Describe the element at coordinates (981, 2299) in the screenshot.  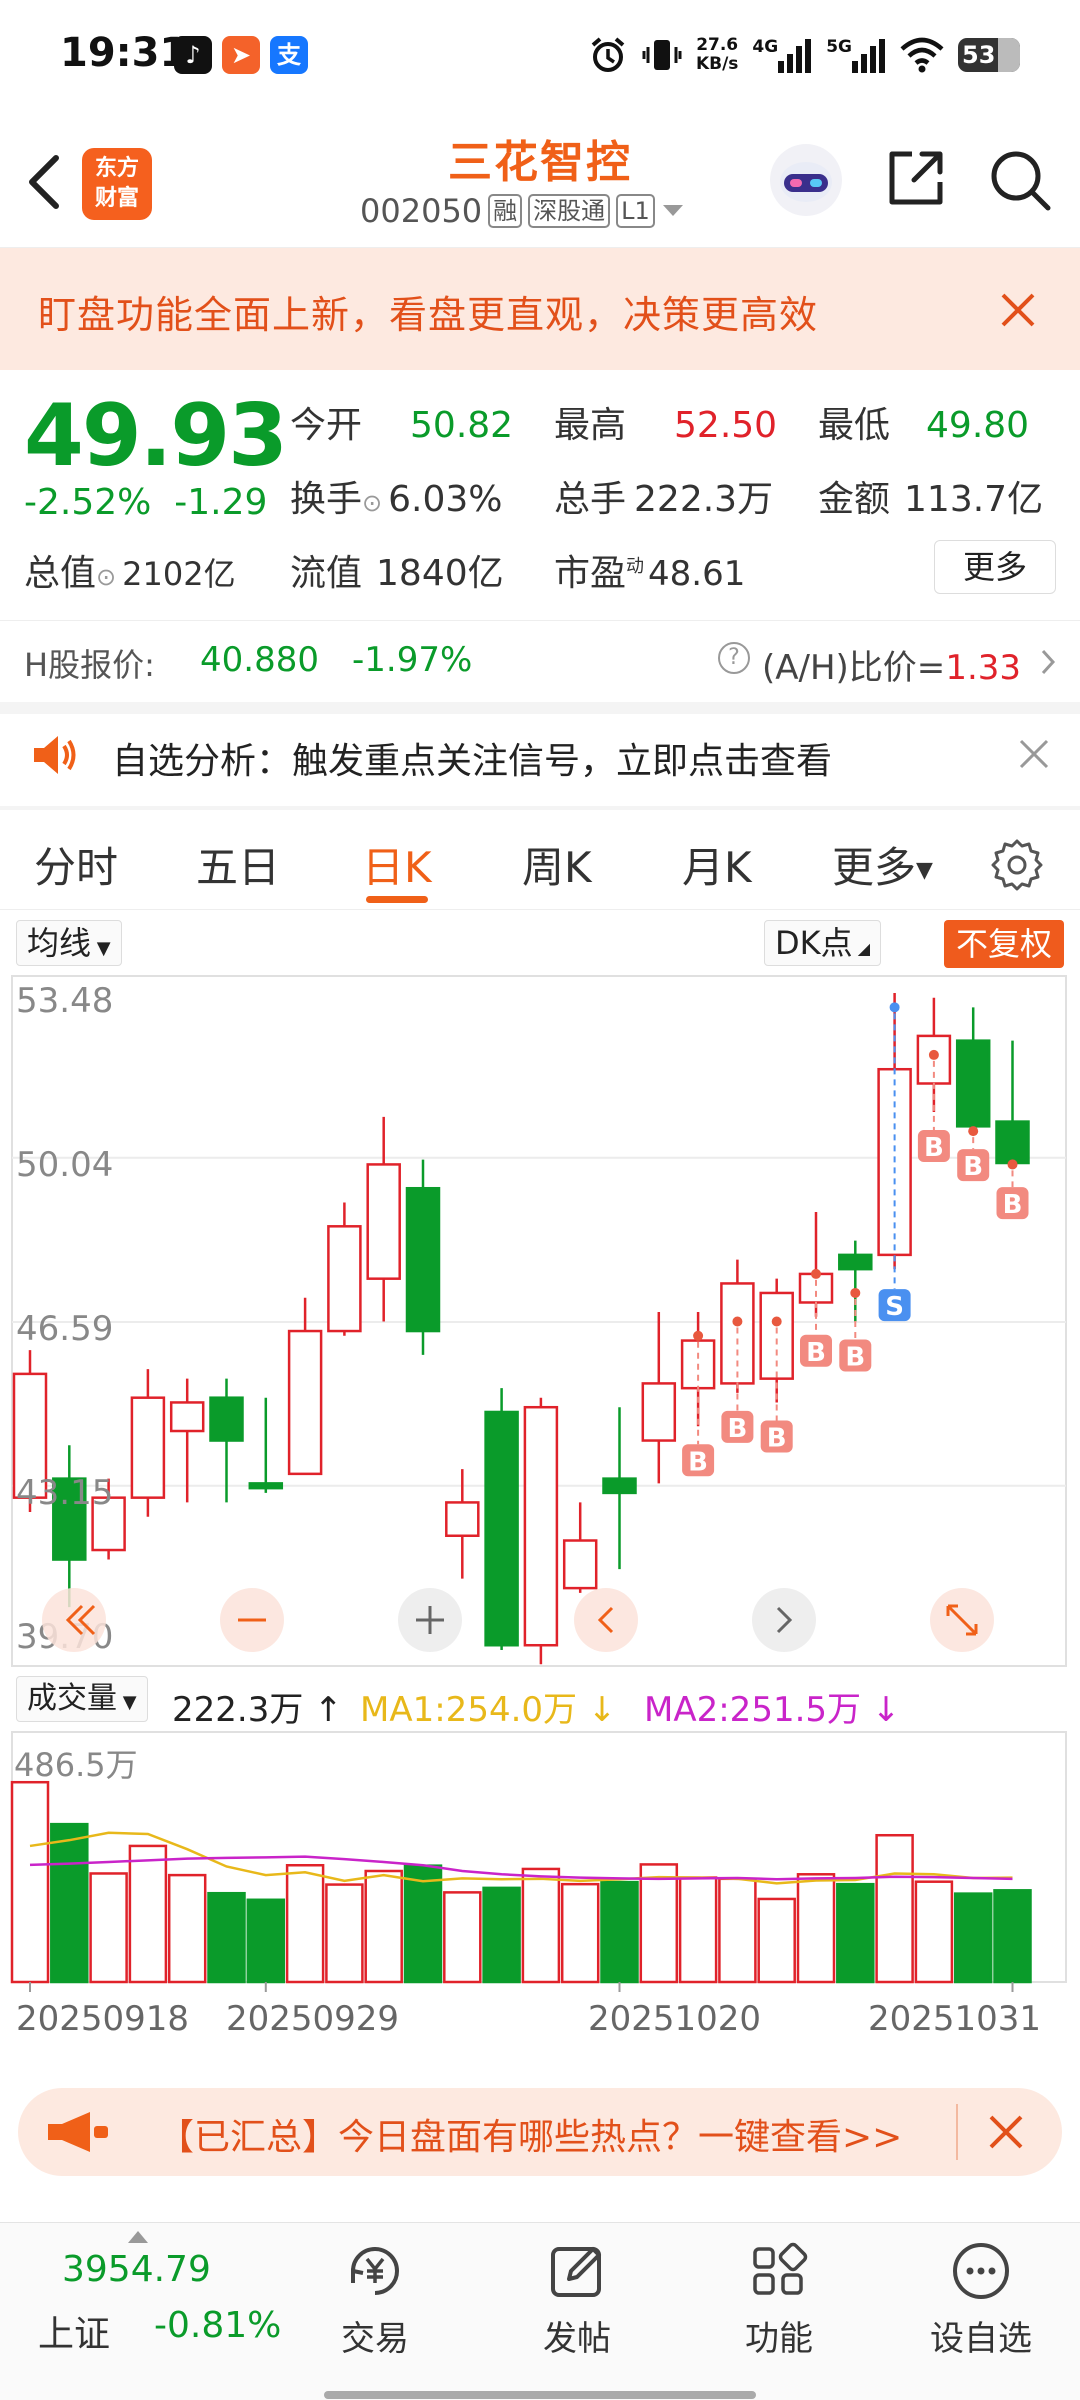
I see `nav-add-watchlist: 设自选` at that location.